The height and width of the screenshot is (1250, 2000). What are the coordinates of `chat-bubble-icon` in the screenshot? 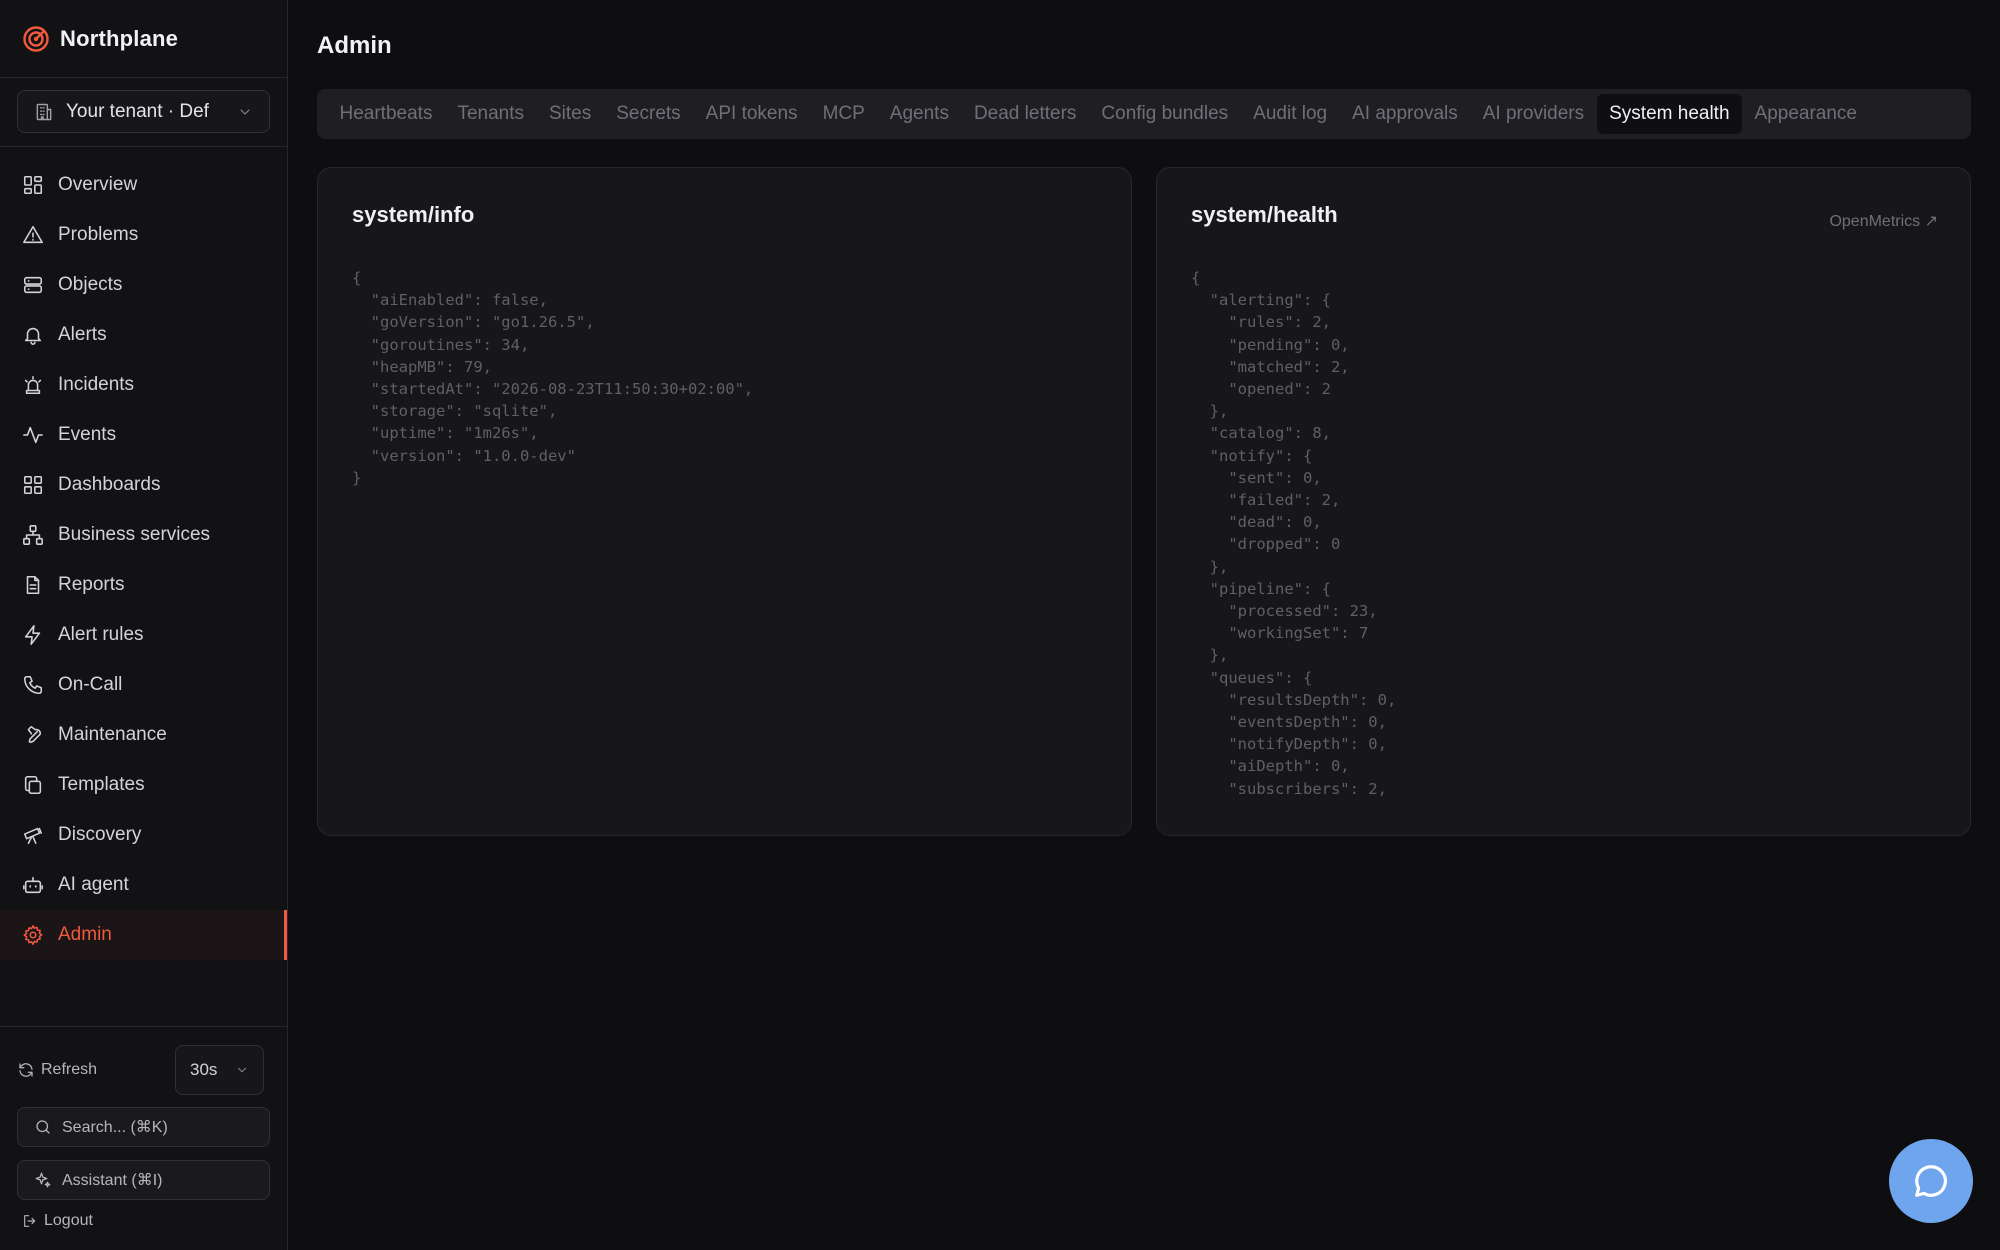 It's located at (1931, 1181).